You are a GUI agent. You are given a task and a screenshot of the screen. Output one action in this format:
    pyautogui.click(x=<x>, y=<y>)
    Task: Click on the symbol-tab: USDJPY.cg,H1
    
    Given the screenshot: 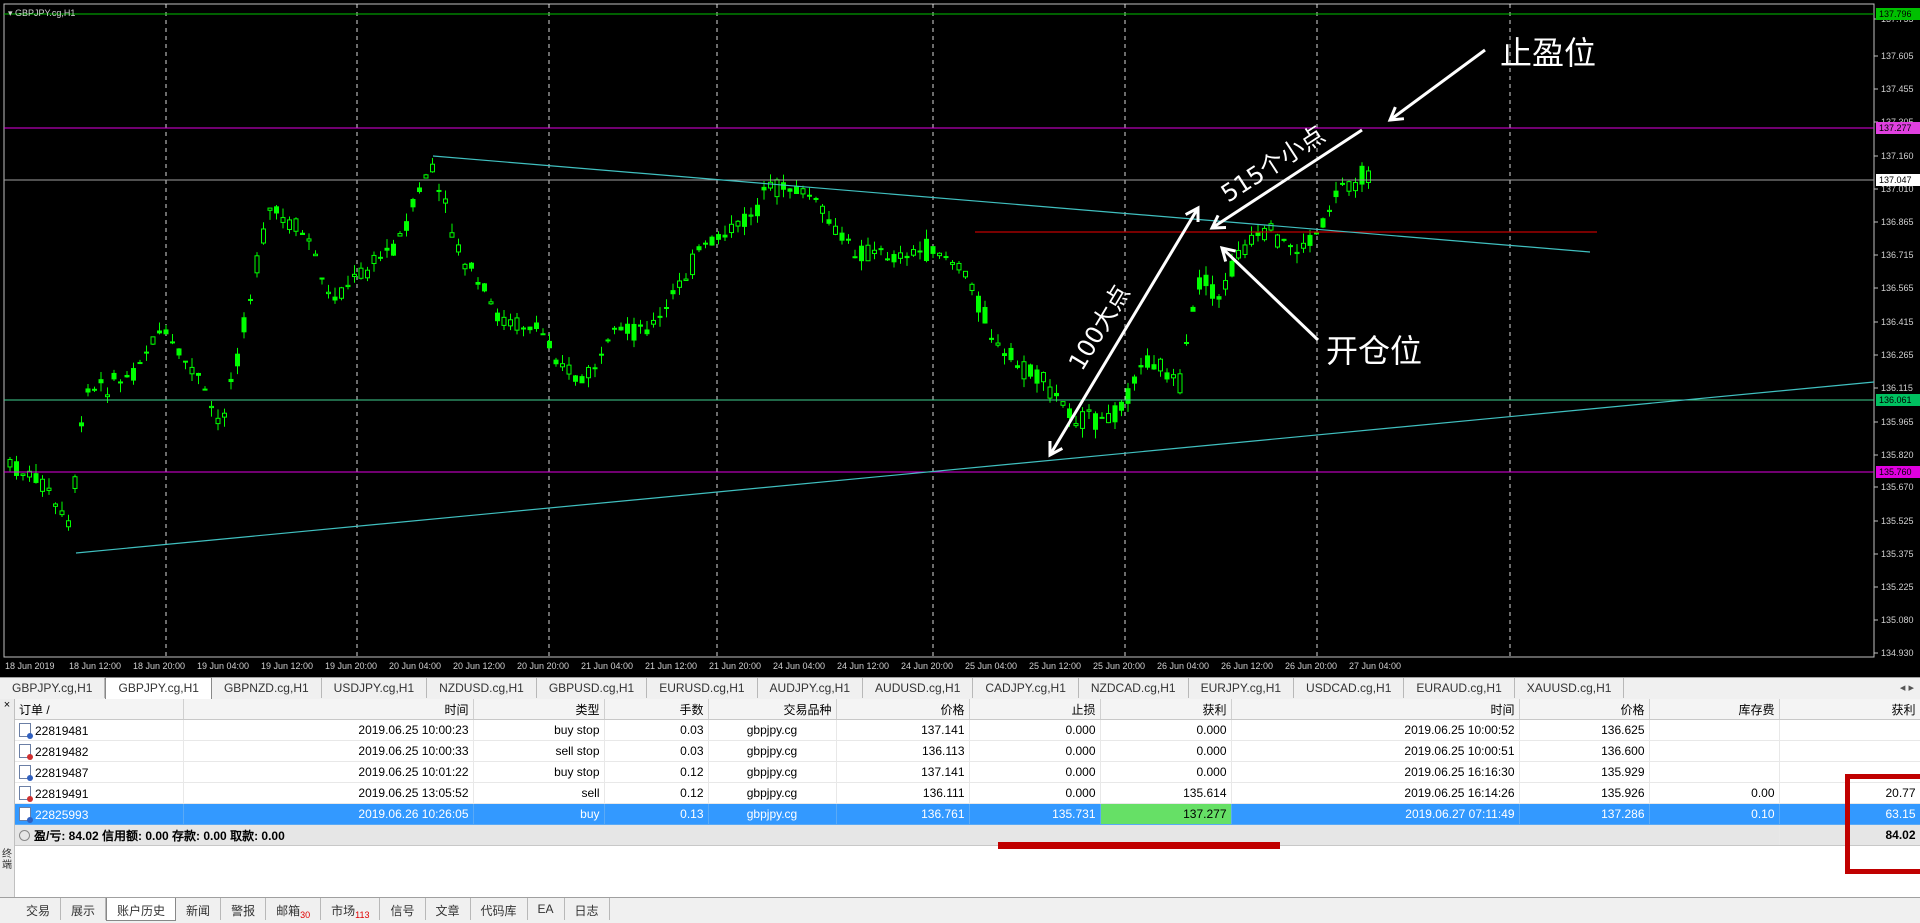 What is the action you would take?
    pyautogui.click(x=375, y=688)
    